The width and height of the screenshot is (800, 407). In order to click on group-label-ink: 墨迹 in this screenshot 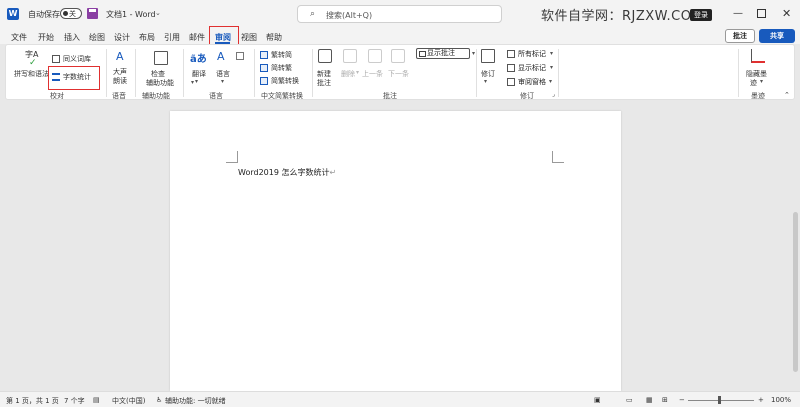, I will do `click(758, 96)`.